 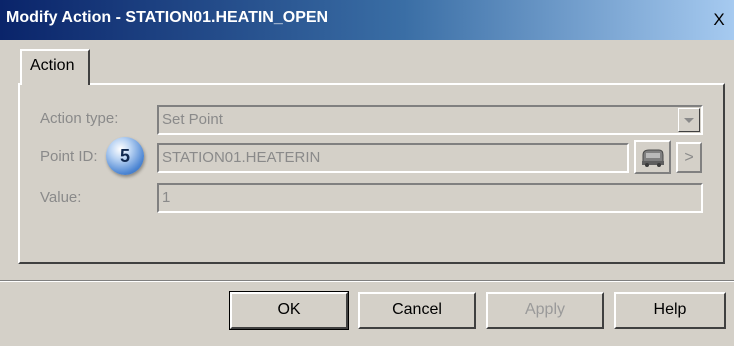 I want to click on step-number-badge: 5, so click(x=125, y=156).